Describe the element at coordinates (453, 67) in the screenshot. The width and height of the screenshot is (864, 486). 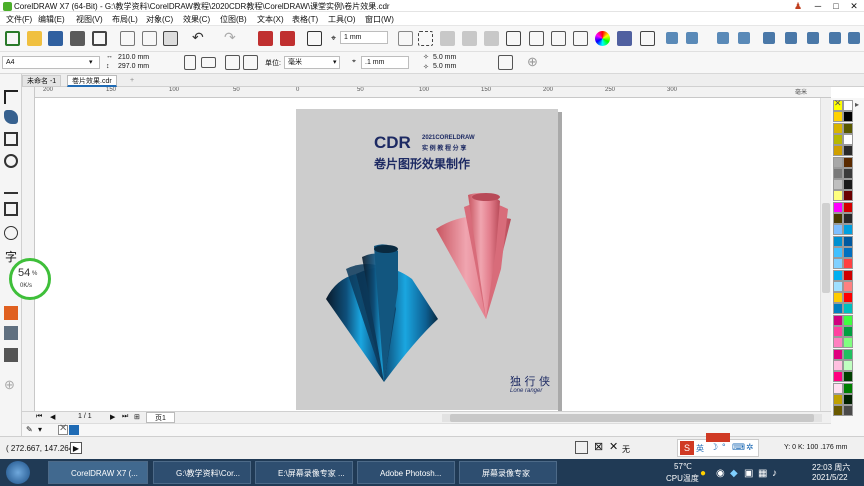
I see `duplicate-y-input: 5.0 mm` at that location.